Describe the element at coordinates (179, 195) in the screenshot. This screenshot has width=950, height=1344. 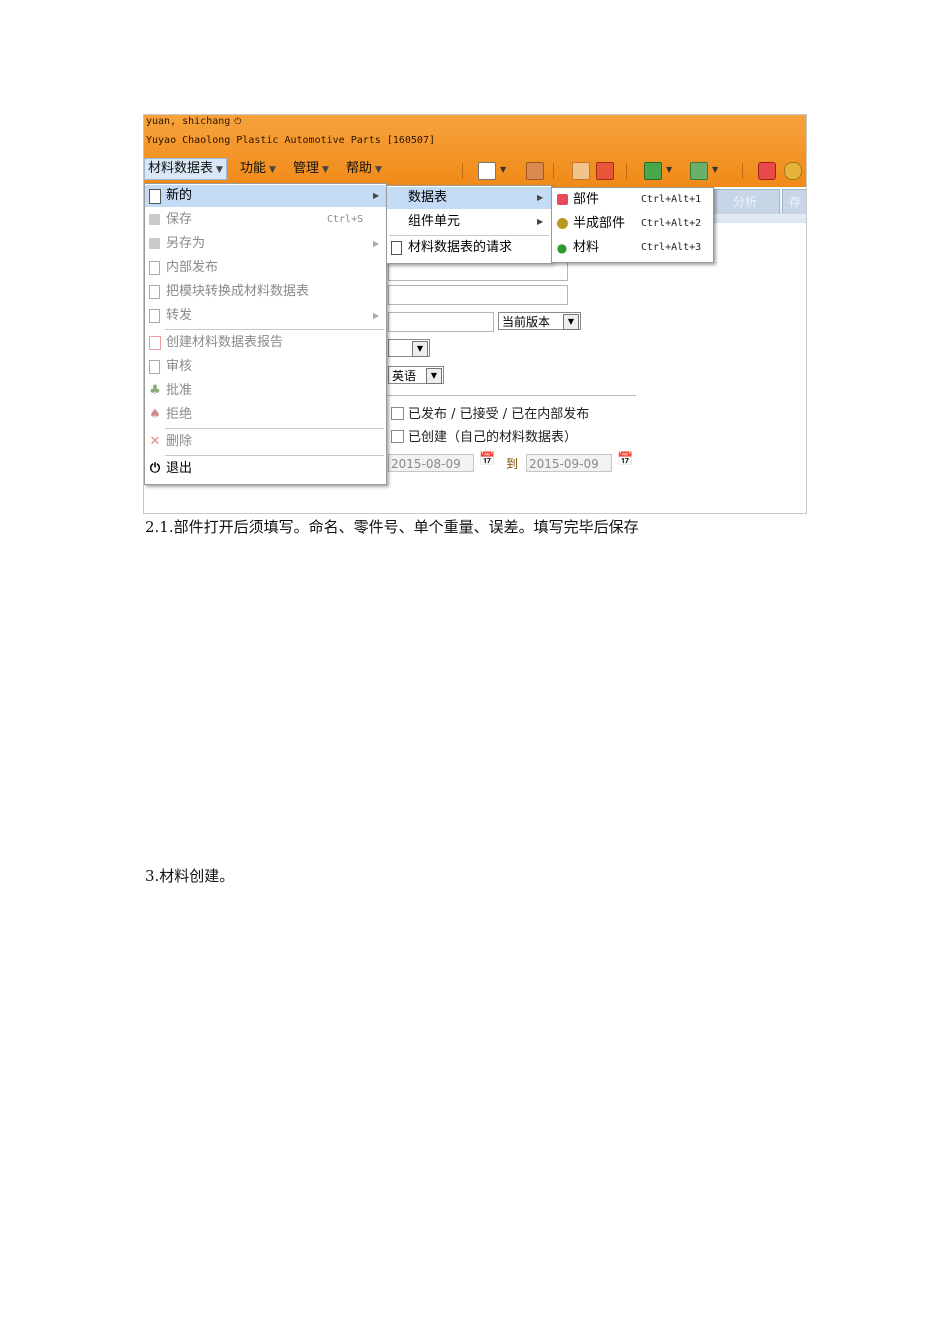
I see `menu-item-label: 新的` at that location.